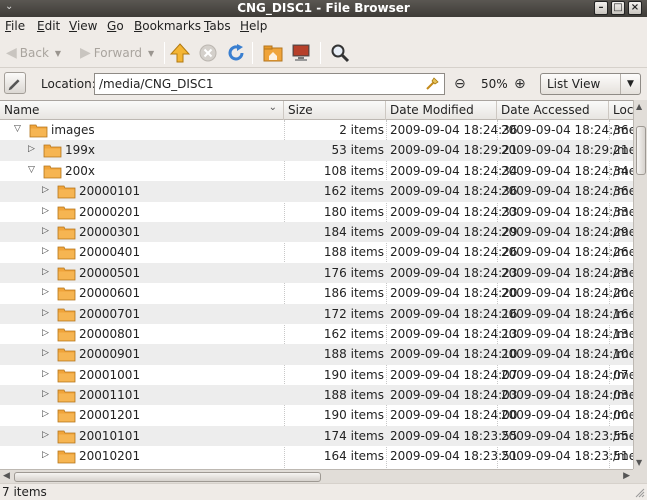  I want to click on file-size: 188 items, so click(353, 354).